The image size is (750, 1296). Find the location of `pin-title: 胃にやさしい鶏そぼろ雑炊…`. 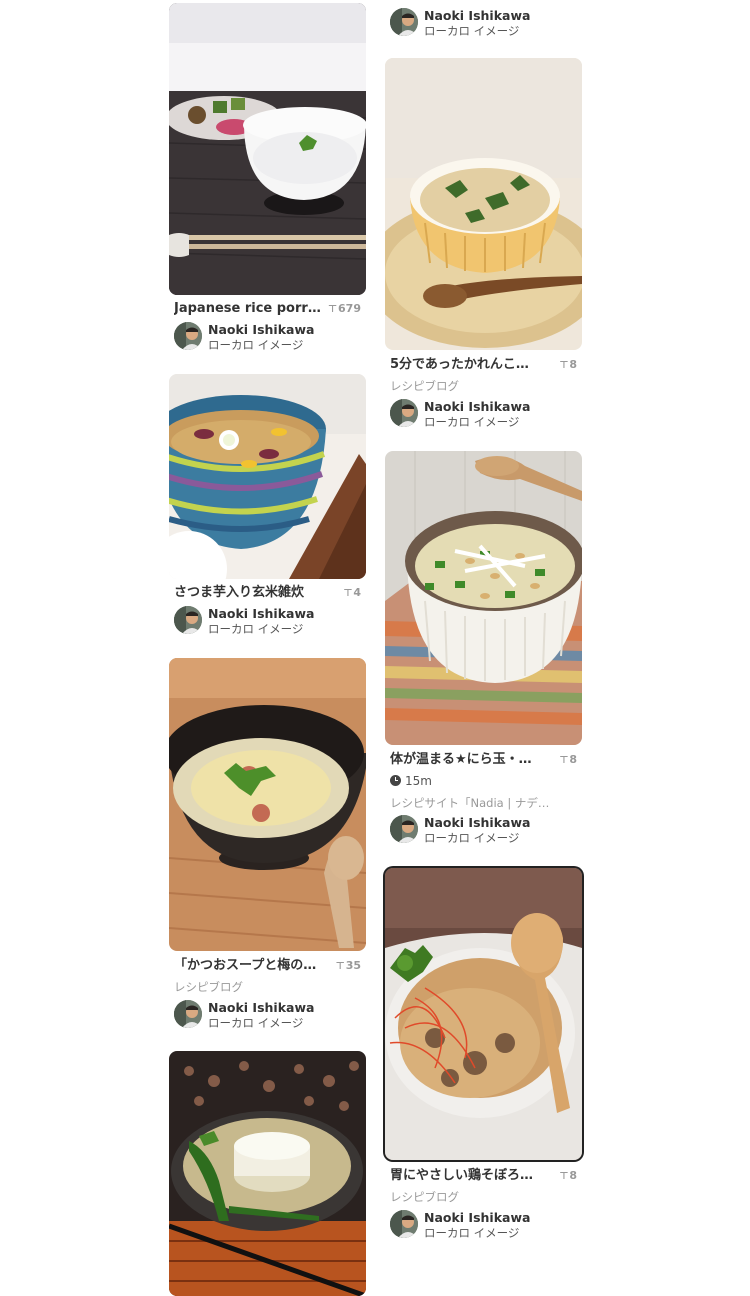

pin-title: 胃にやさしい鶏そぼろ雑炊… is located at coordinates (464, 1176).